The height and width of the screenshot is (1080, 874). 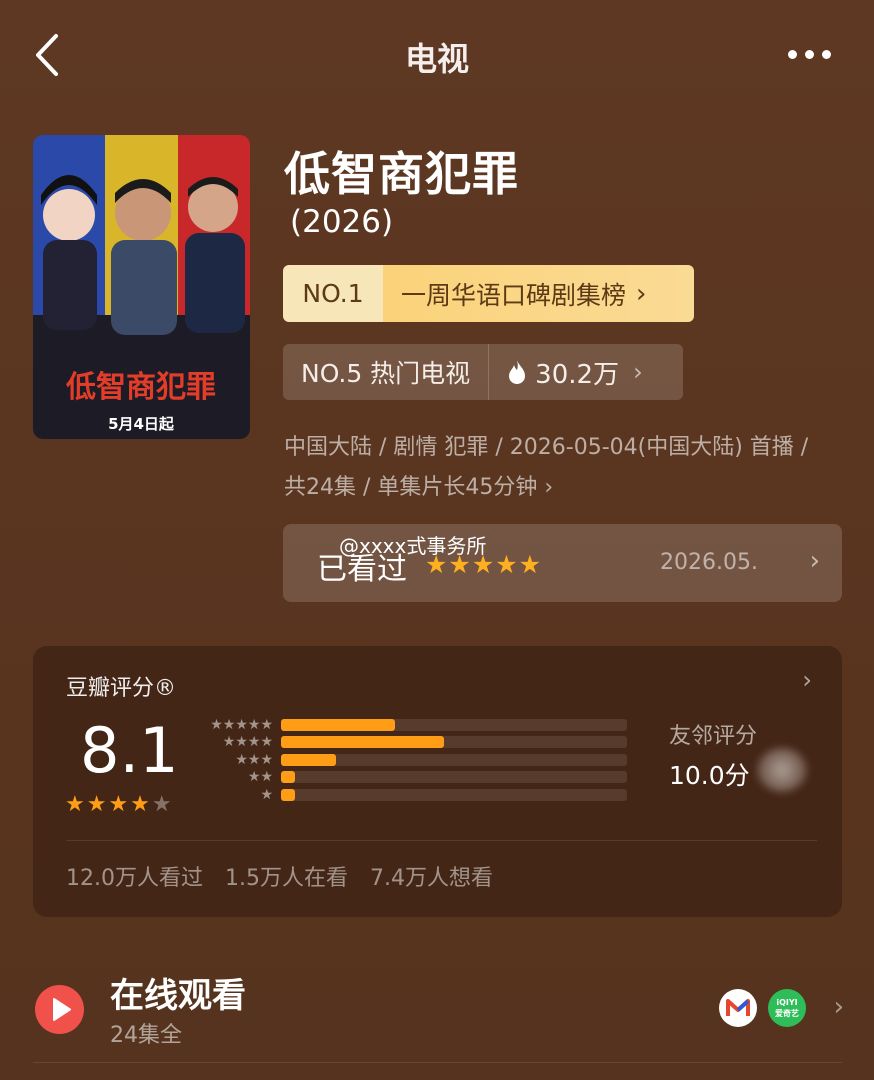 What do you see at coordinates (260, 777) in the screenshot?
I see `distribution-stars: ★★` at bounding box center [260, 777].